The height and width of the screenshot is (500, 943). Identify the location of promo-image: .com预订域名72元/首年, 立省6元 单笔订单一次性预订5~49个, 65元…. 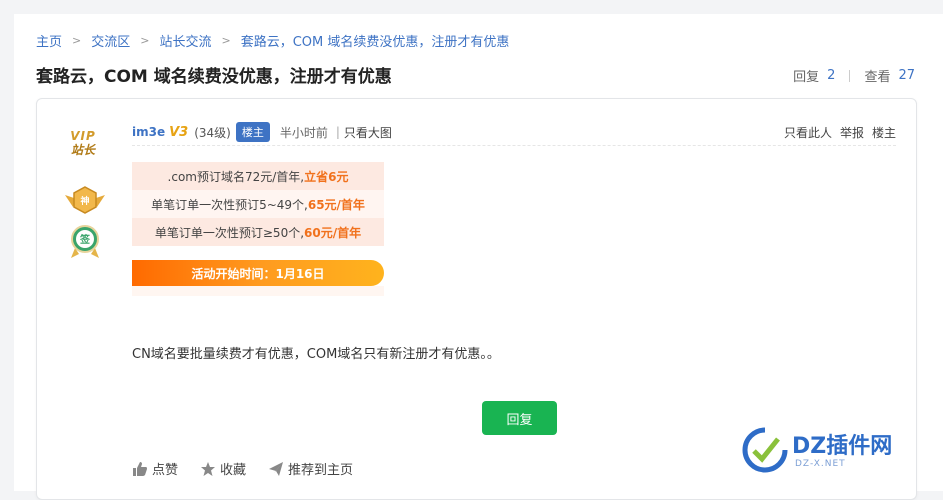
(258, 230).